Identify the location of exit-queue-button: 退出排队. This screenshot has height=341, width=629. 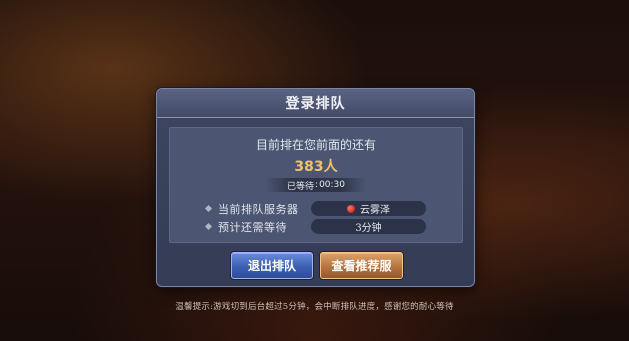
(272, 265).